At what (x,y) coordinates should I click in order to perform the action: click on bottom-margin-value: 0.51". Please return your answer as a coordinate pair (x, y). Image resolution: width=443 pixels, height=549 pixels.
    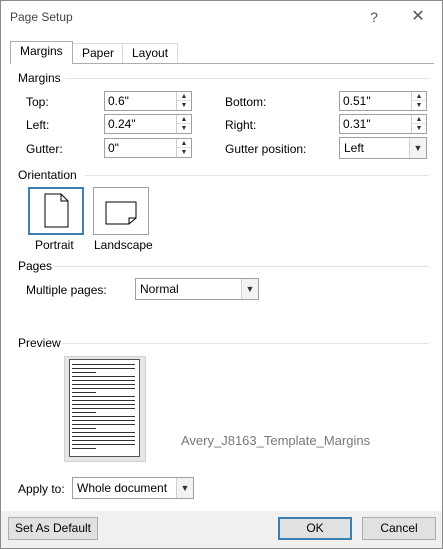
    Looking at the image, I should click on (357, 101).